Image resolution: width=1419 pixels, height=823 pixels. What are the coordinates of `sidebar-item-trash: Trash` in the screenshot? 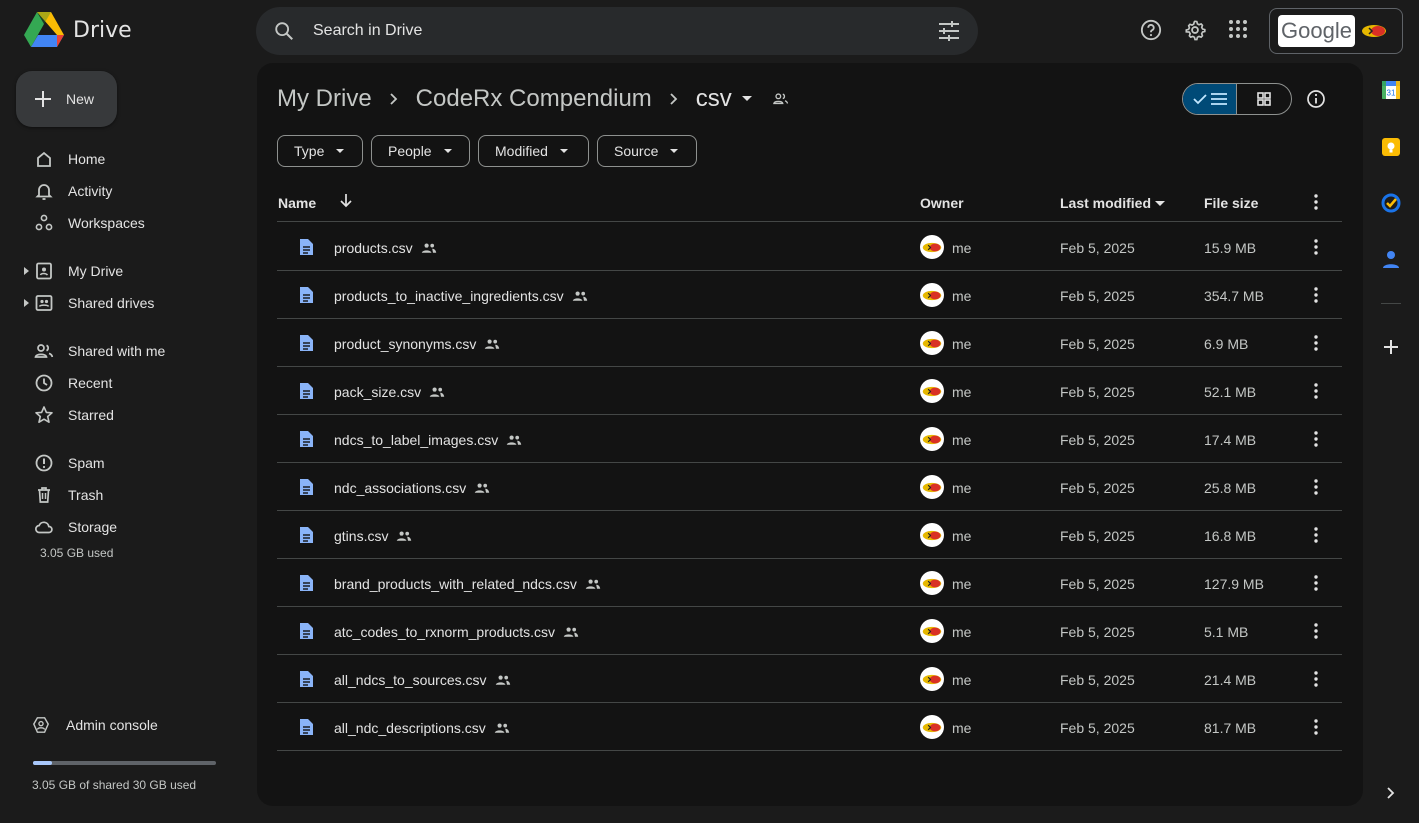 It's located at (125, 495).